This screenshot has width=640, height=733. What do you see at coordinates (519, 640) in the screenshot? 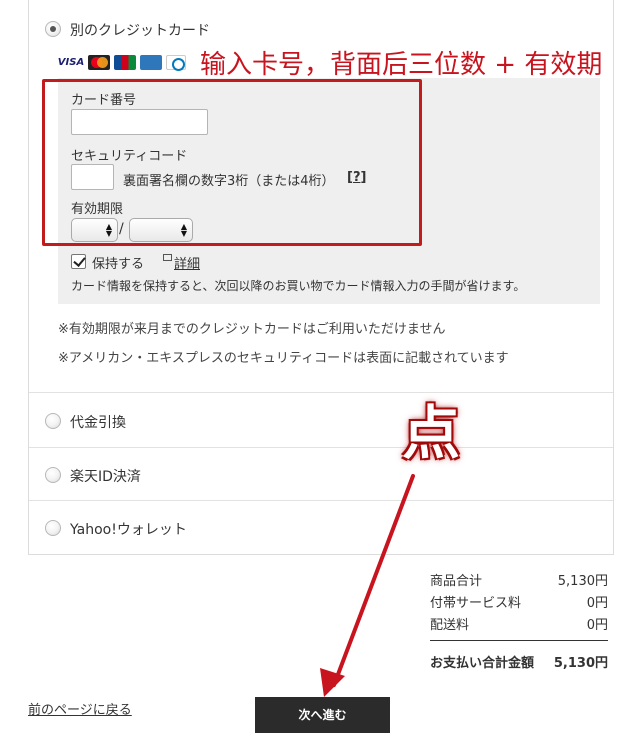
I see `summary-divider` at bounding box center [519, 640].